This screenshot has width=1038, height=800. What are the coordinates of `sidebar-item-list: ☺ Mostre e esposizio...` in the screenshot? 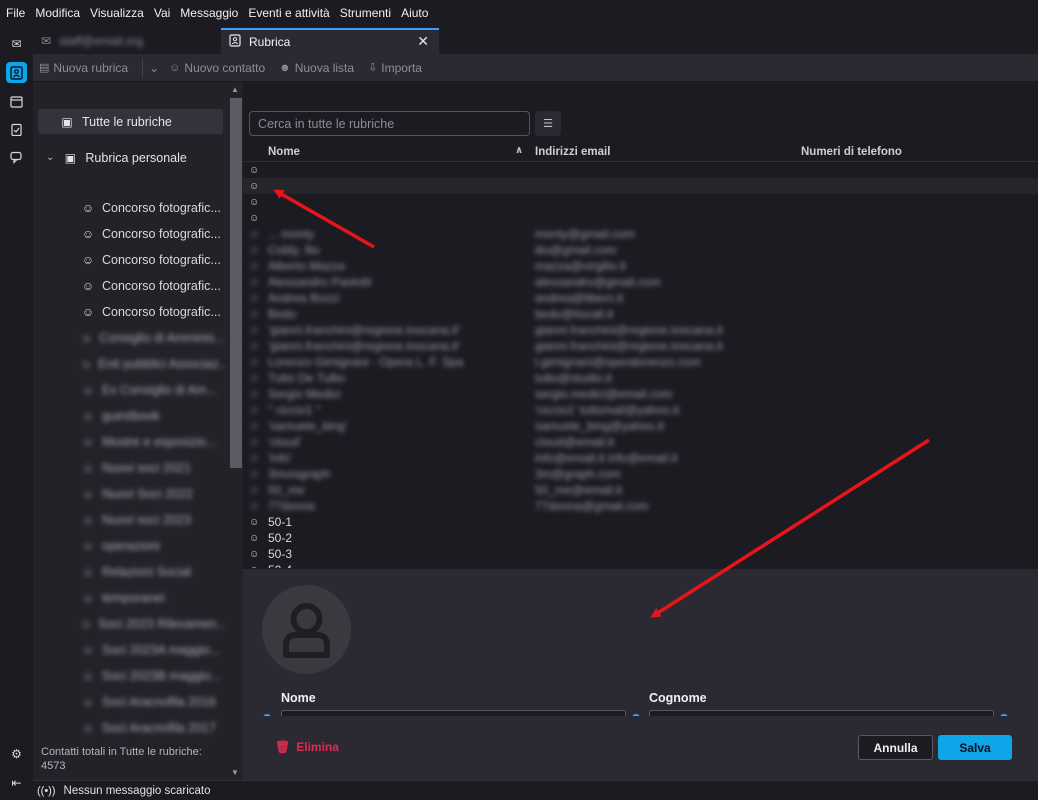 It's located at (152, 442).